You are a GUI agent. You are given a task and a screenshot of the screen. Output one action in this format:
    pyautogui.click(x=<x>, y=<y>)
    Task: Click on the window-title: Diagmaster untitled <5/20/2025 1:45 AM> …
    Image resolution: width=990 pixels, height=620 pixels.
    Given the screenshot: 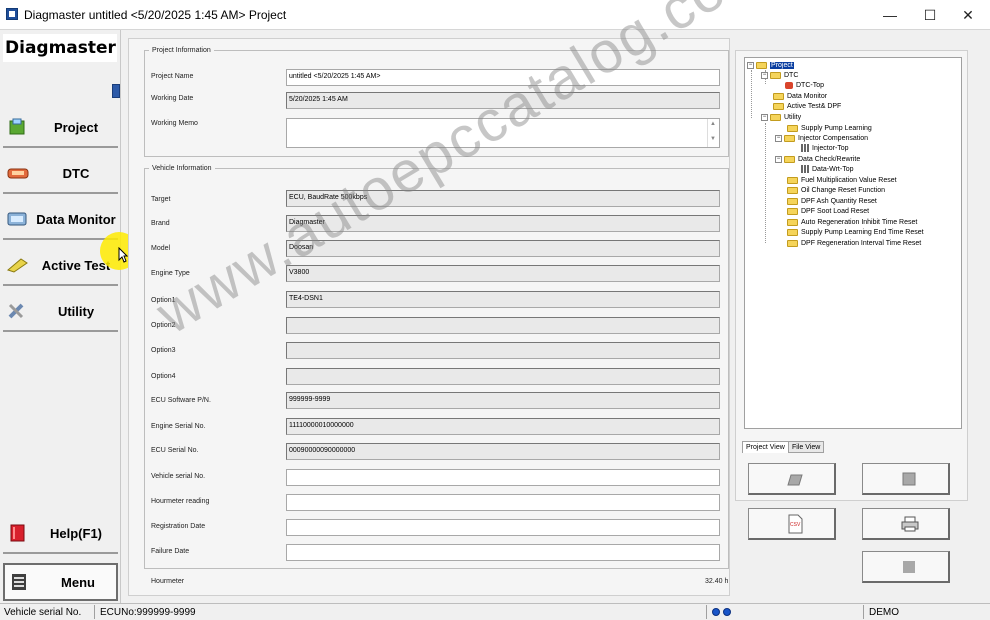 What is the action you would take?
    pyautogui.click(x=155, y=15)
    